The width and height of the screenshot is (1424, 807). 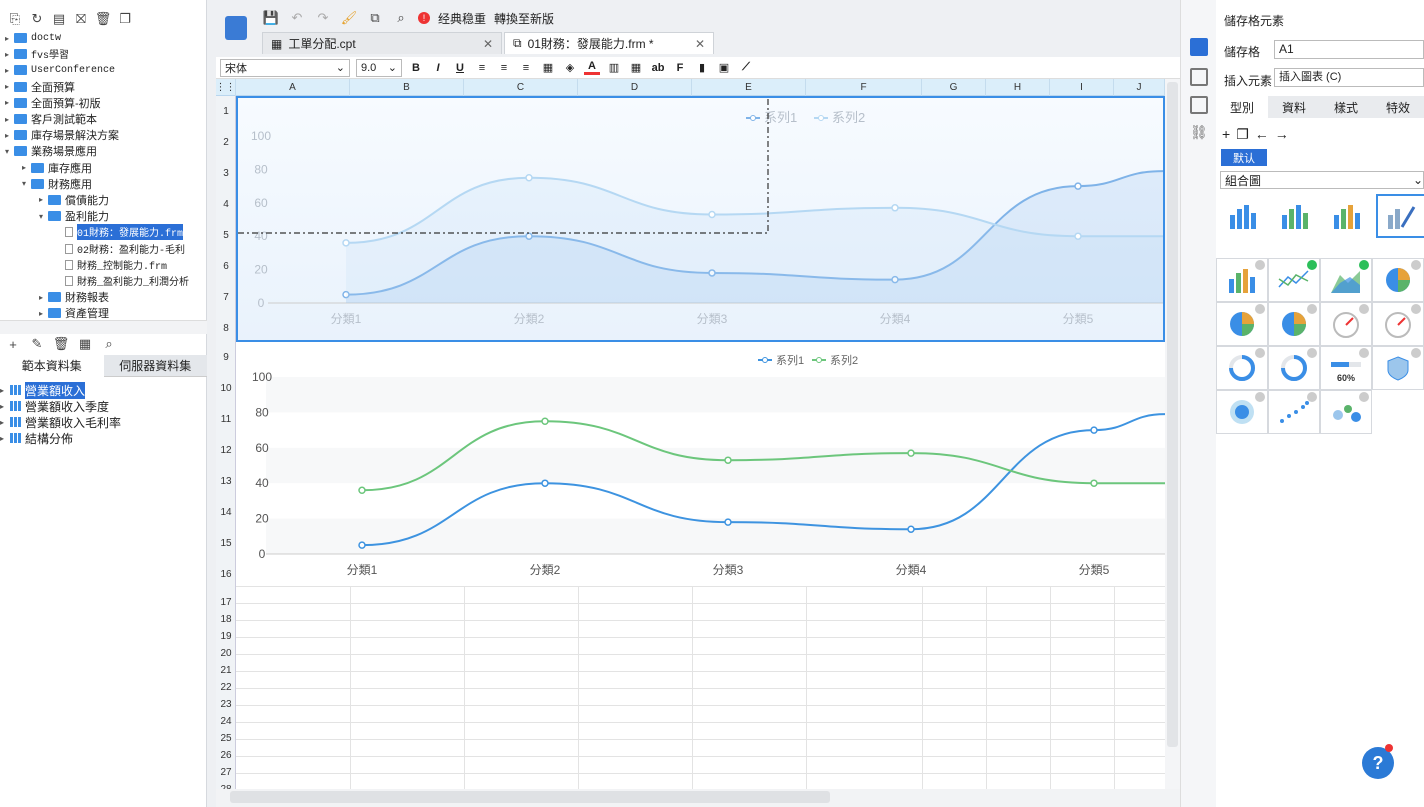 I want to click on arrow-right-icon: →, so click(x=1282, y=134).